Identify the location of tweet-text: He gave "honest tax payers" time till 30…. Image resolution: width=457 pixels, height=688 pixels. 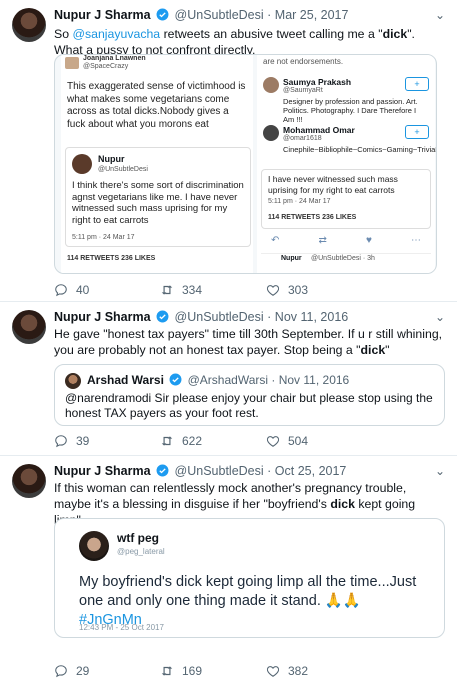
(249, 342).